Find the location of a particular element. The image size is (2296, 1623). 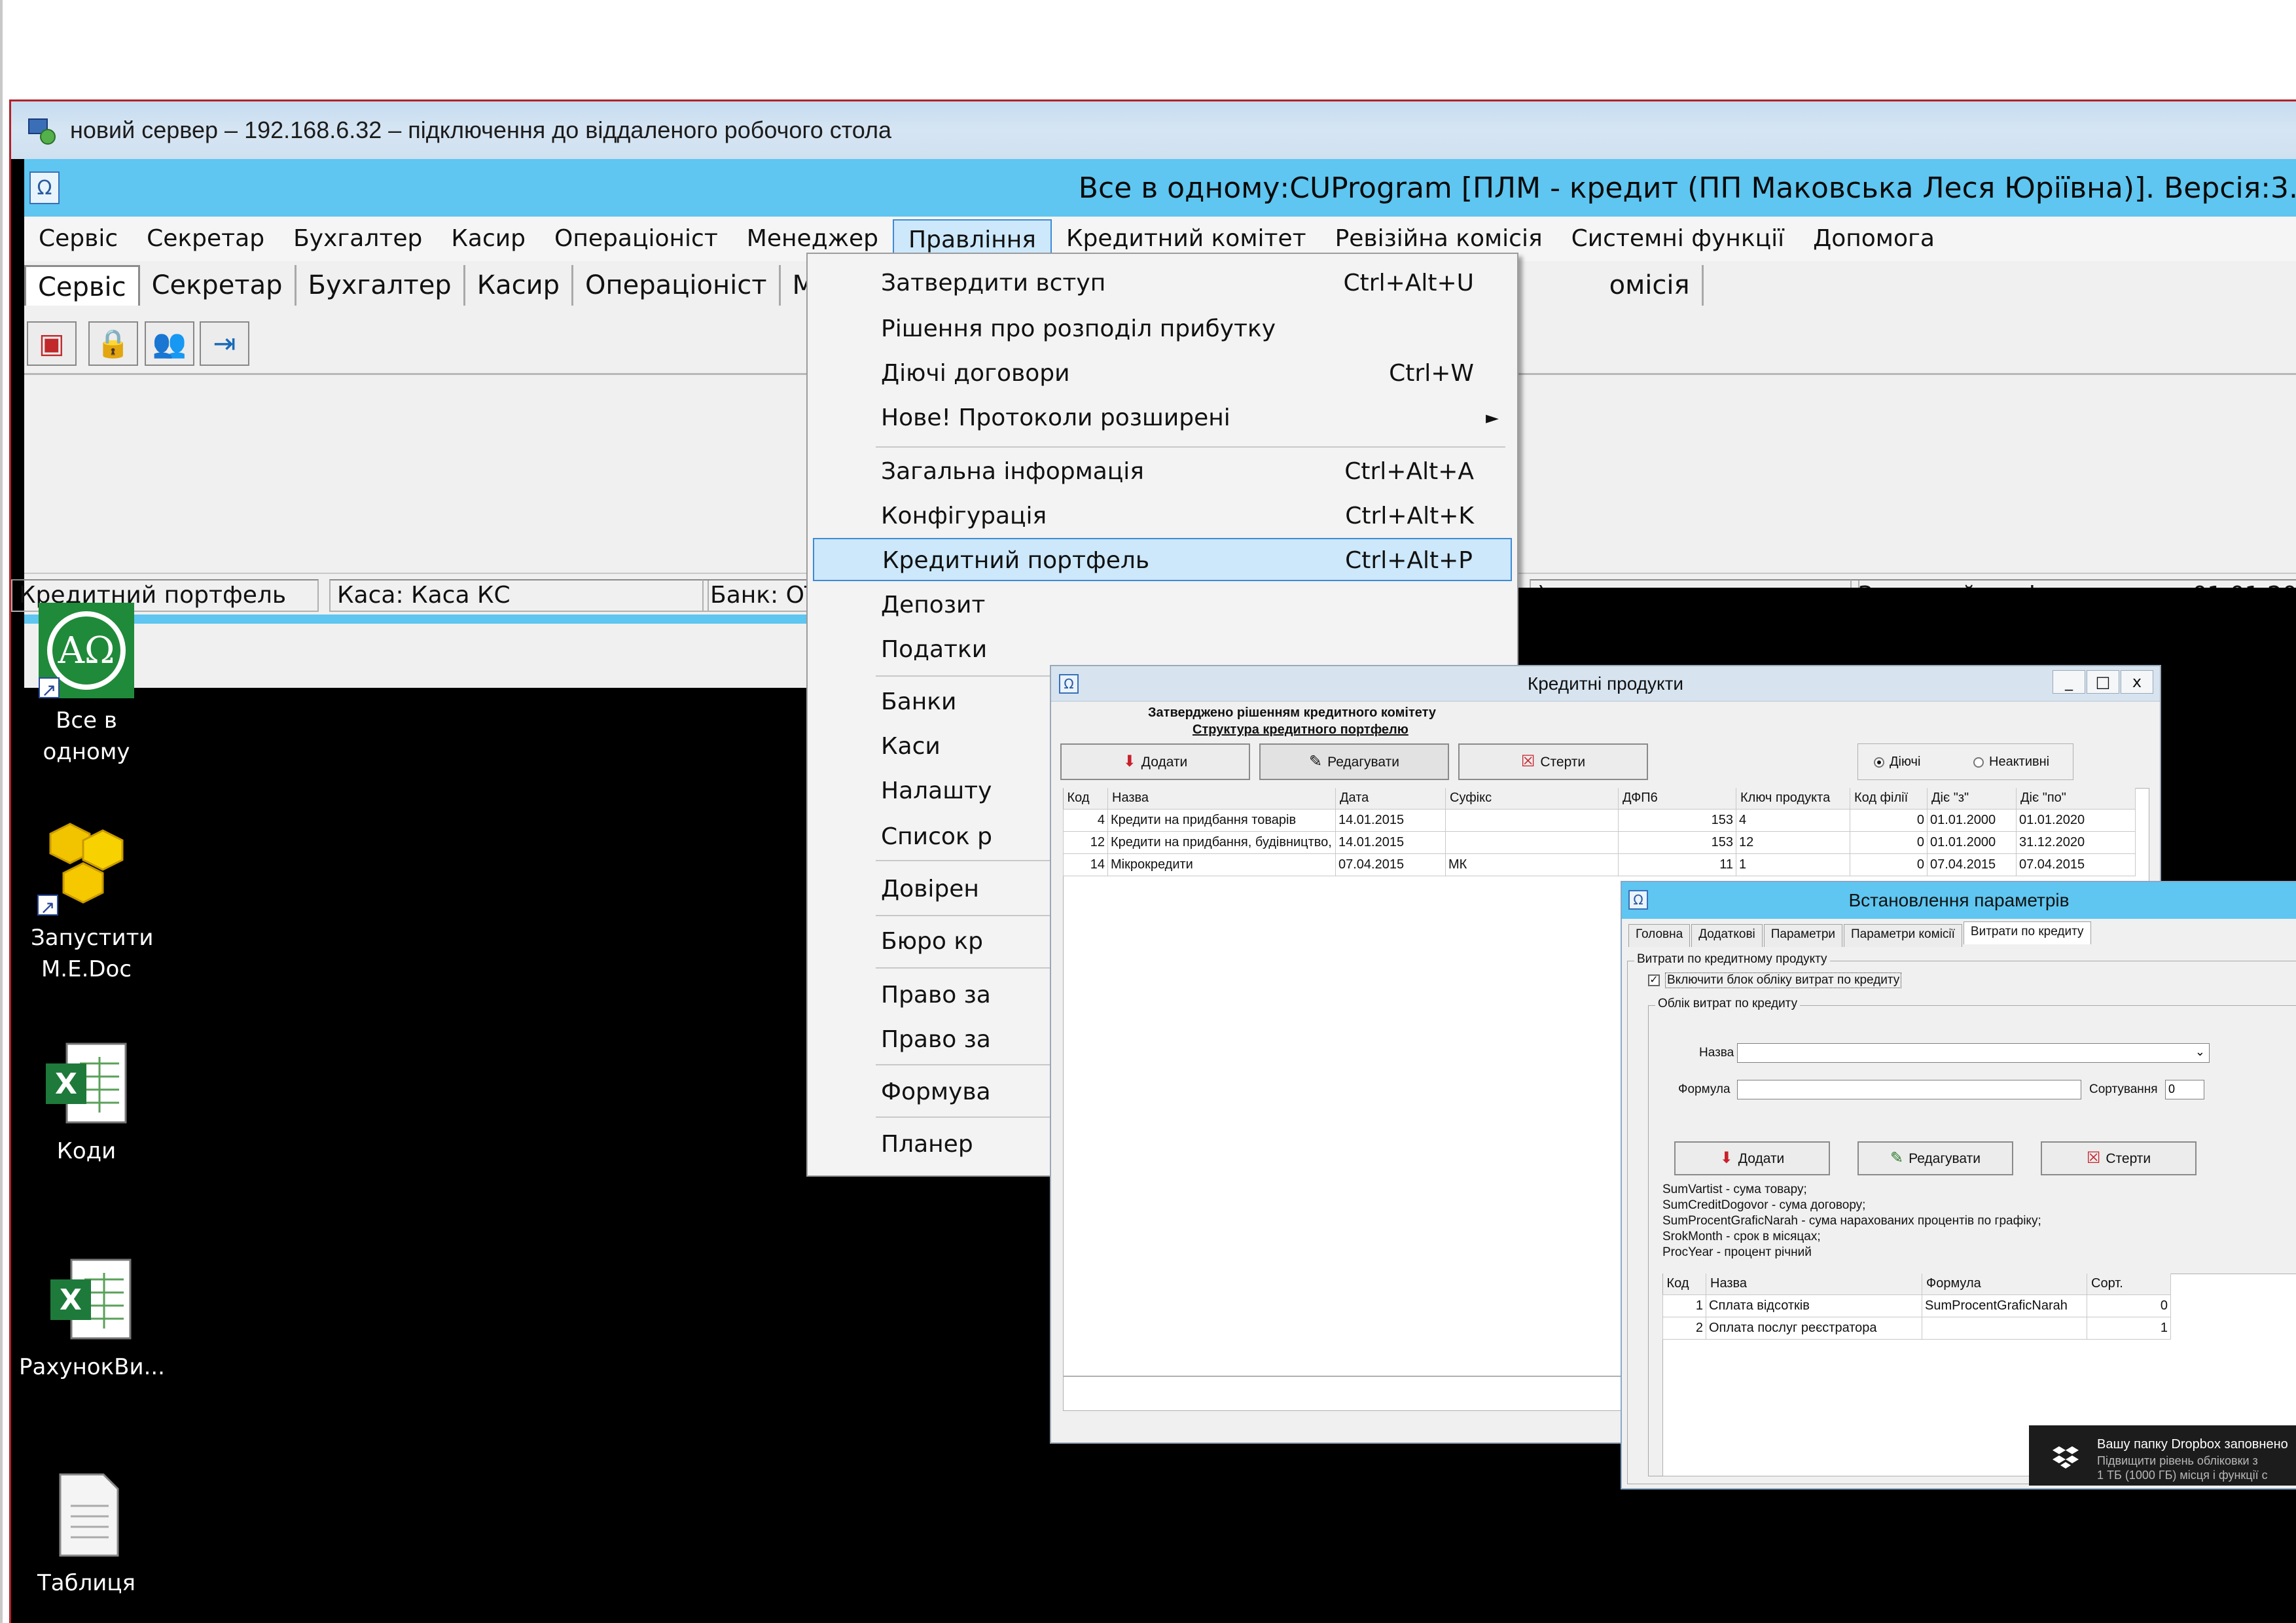

formula-input is located at coordinates (1909, 1089).